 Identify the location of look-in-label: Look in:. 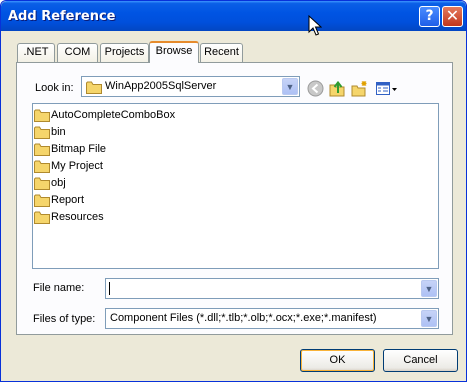
(54, 88).